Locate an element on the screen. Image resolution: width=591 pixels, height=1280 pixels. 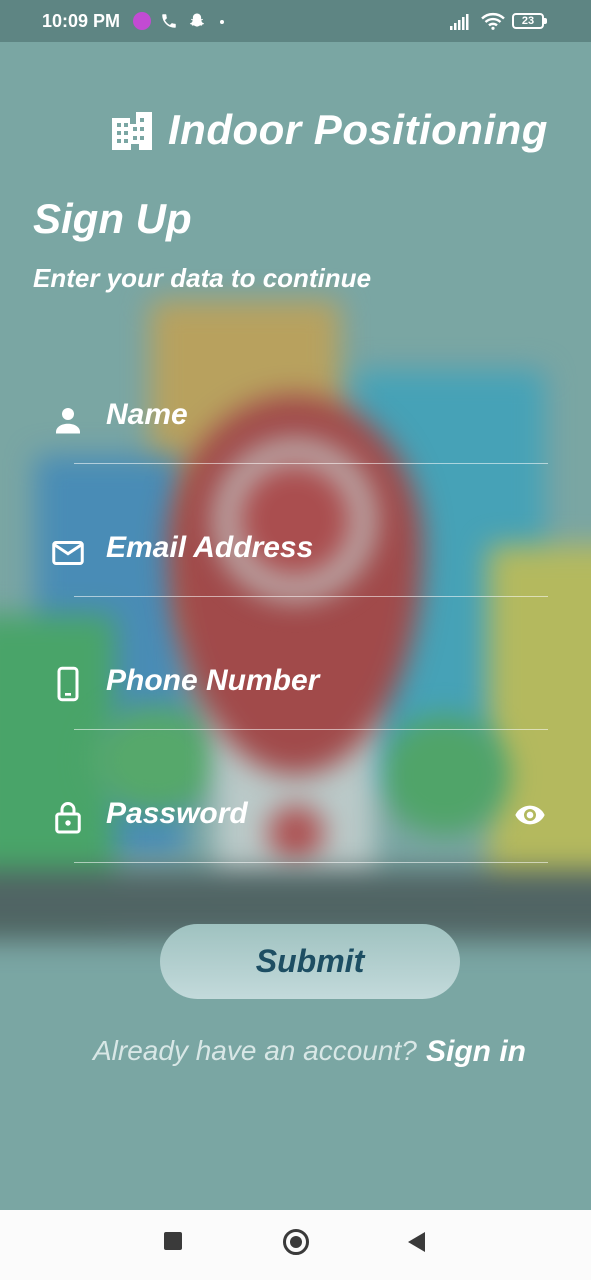
navigation-bar is located at coordinates (295, 1245).